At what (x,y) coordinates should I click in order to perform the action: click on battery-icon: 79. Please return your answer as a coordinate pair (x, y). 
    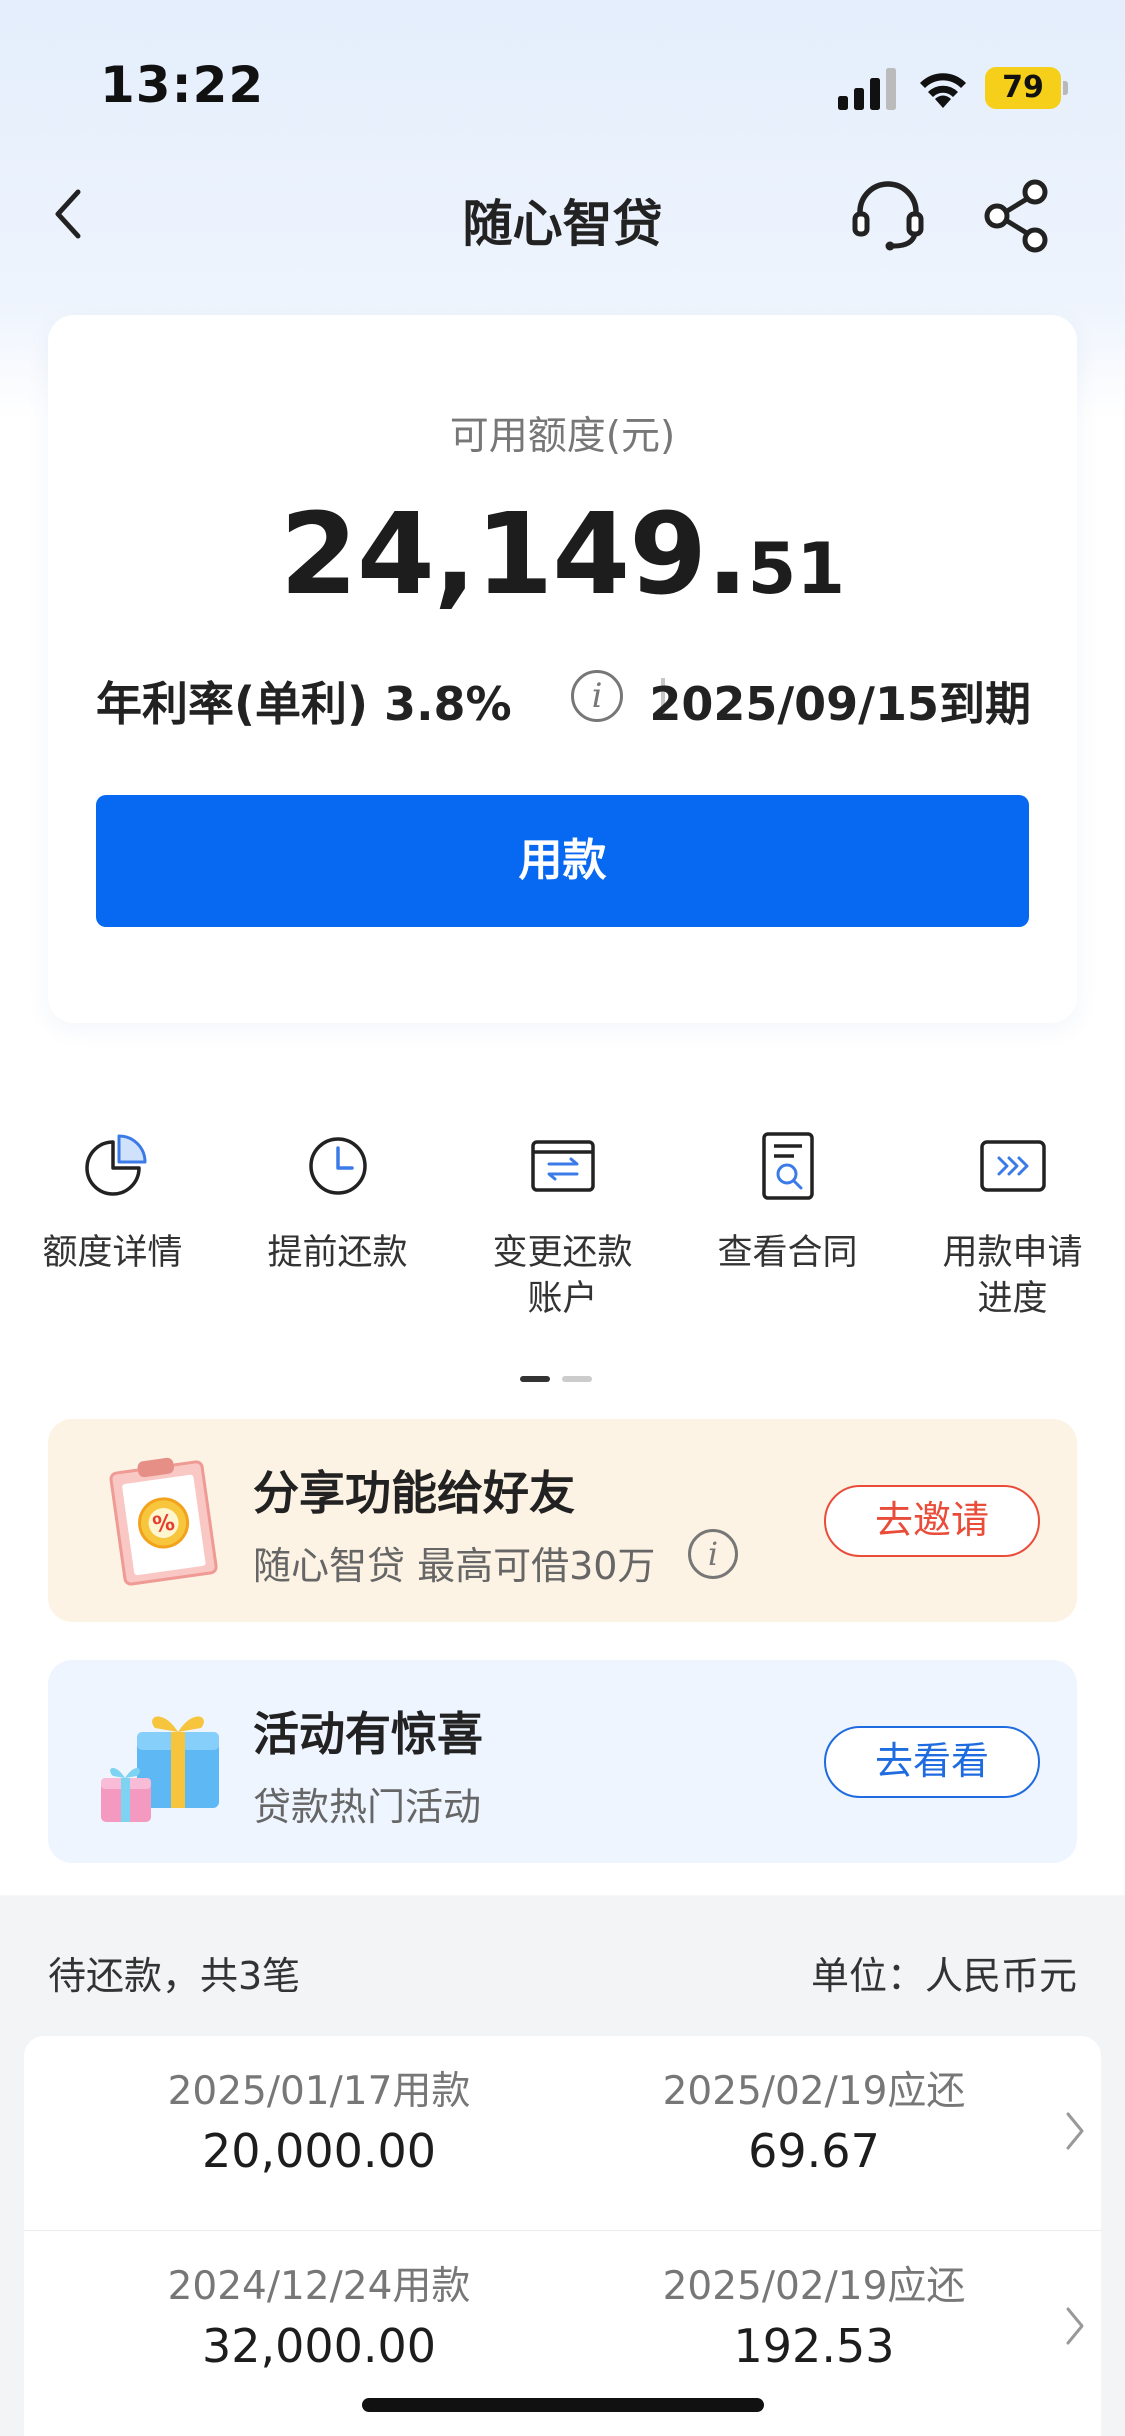
    Looking at the image, I should click on (1027, 88).